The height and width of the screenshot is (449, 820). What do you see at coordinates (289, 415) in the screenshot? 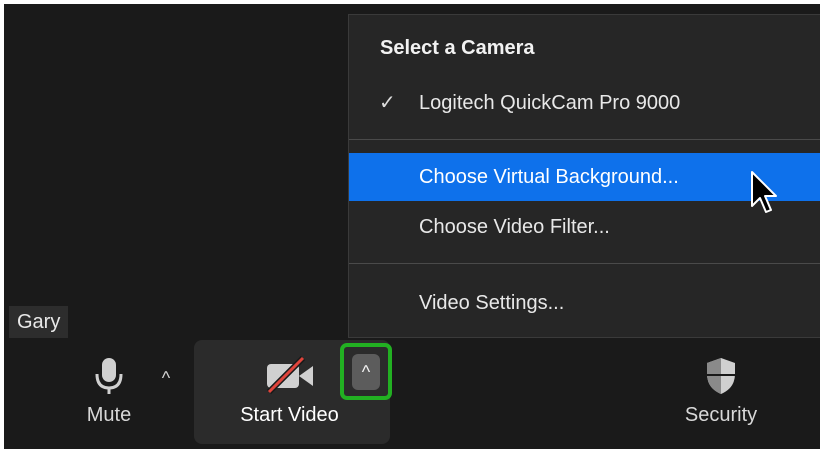
I see `start-video-label: Start Video` at bounding box center [289, 415].